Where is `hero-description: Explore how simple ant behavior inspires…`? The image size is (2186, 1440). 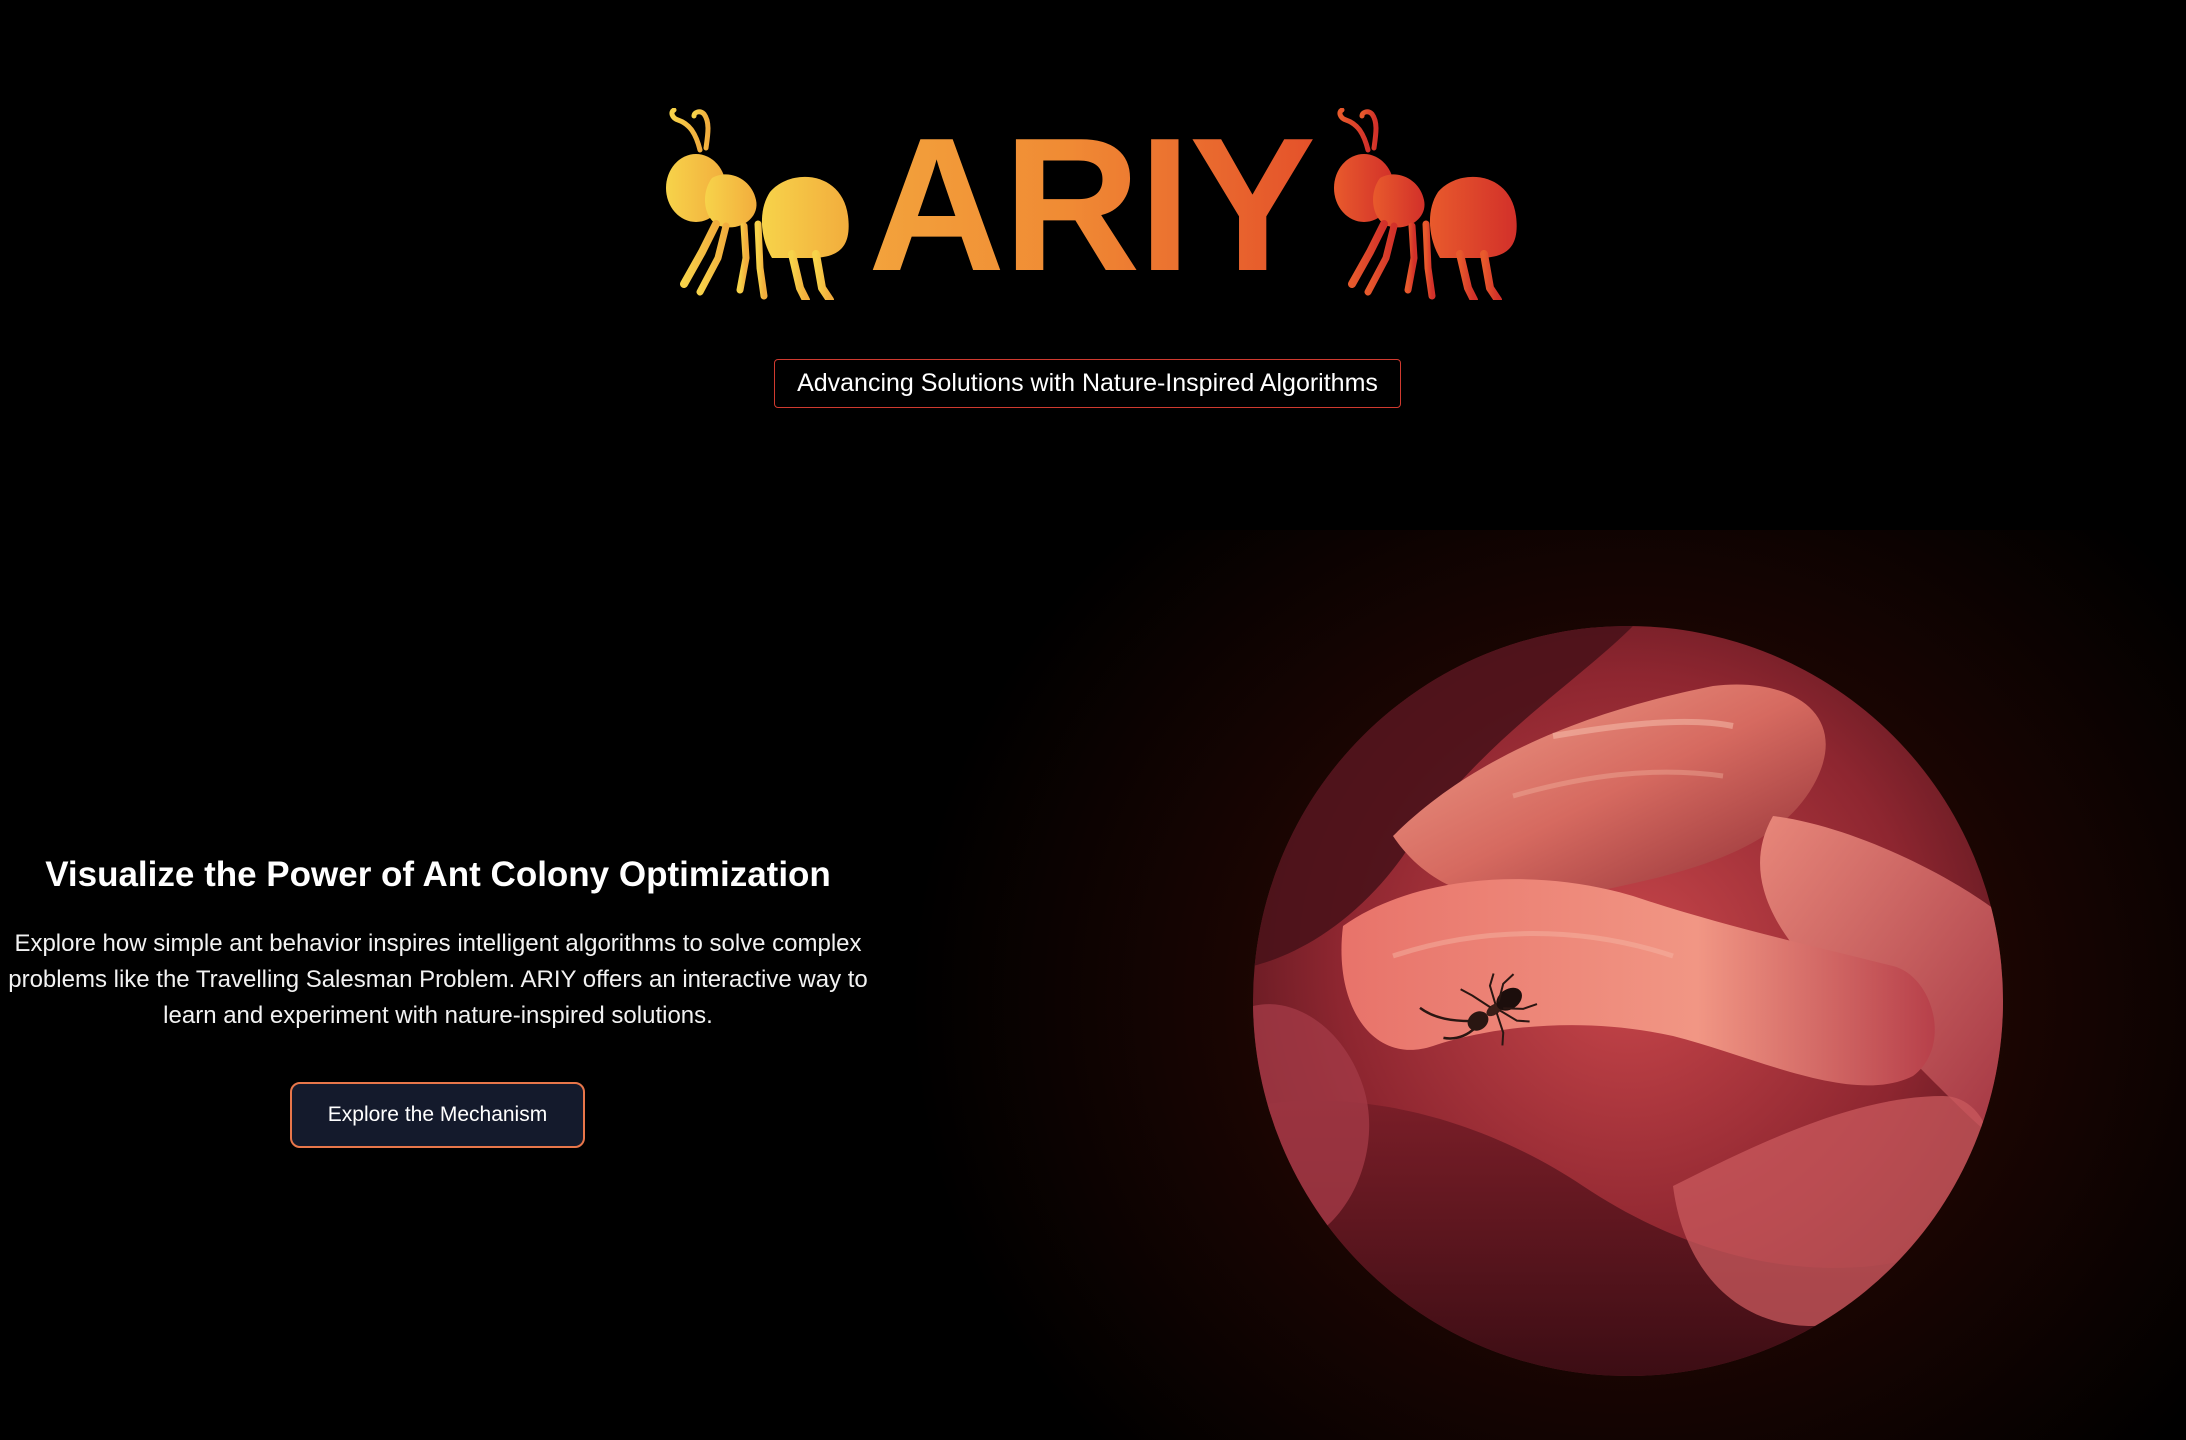
hero-description: Explore how simple ant behavior inspires… is located at coordinates (438, 980).